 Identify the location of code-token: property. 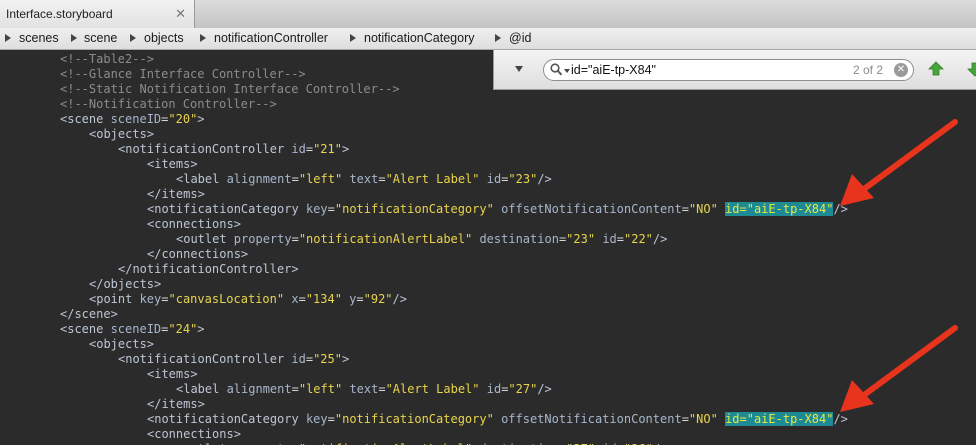
(262, 239).